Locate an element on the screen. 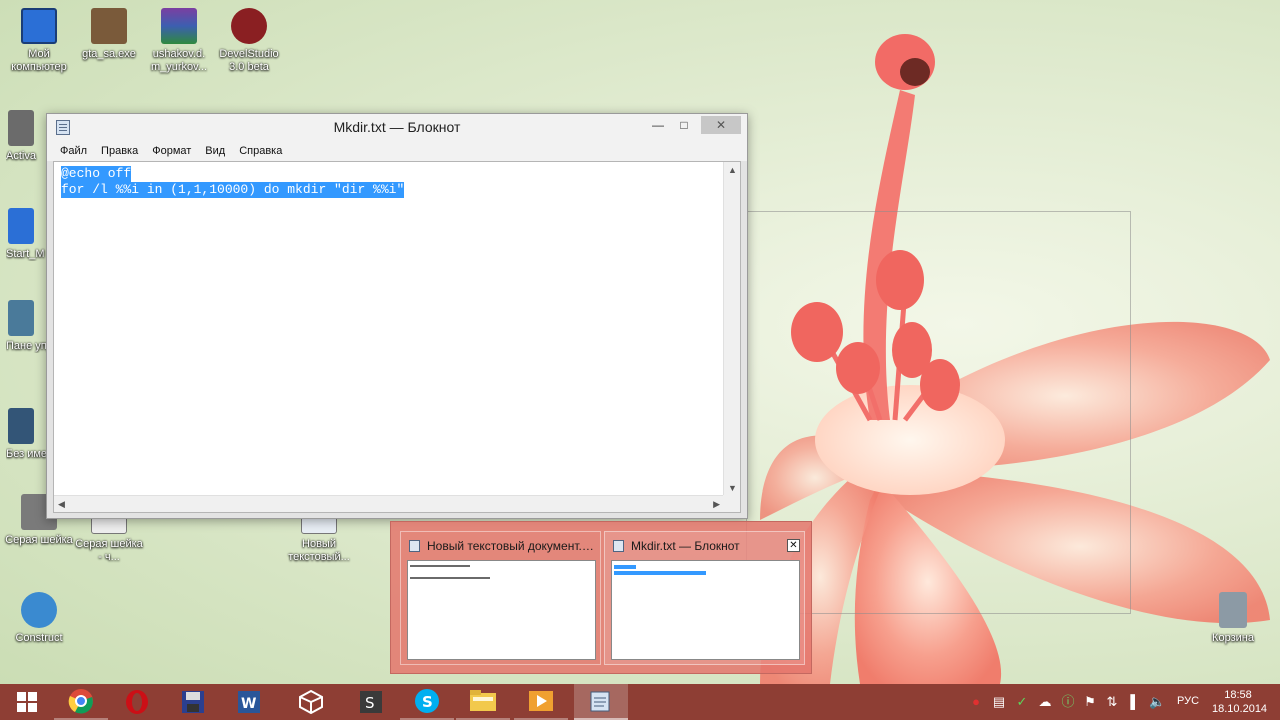  window-title: Mkdir.txt — Блокнот is located at coordinates (397, 127).